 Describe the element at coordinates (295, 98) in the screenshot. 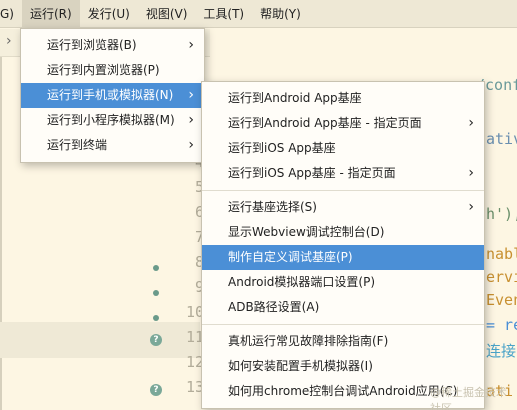

I see `menu-item-label: 运行到Android App基座` at that location.